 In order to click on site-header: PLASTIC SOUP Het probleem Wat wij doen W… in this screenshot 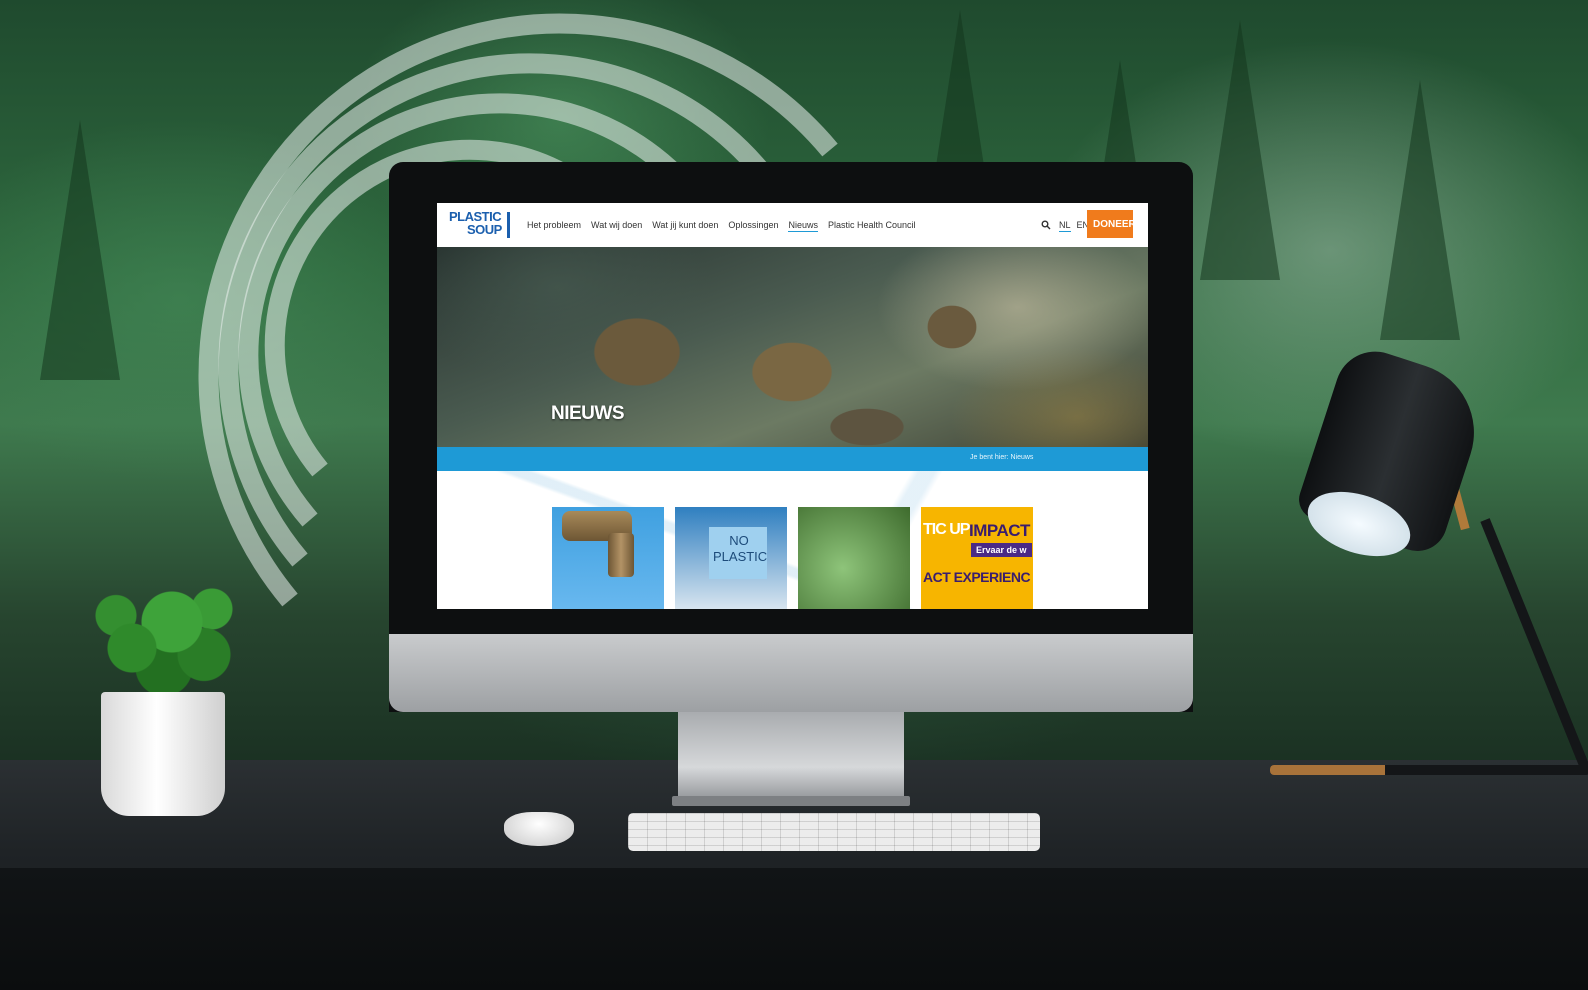, I will do `click(792, 225)`.